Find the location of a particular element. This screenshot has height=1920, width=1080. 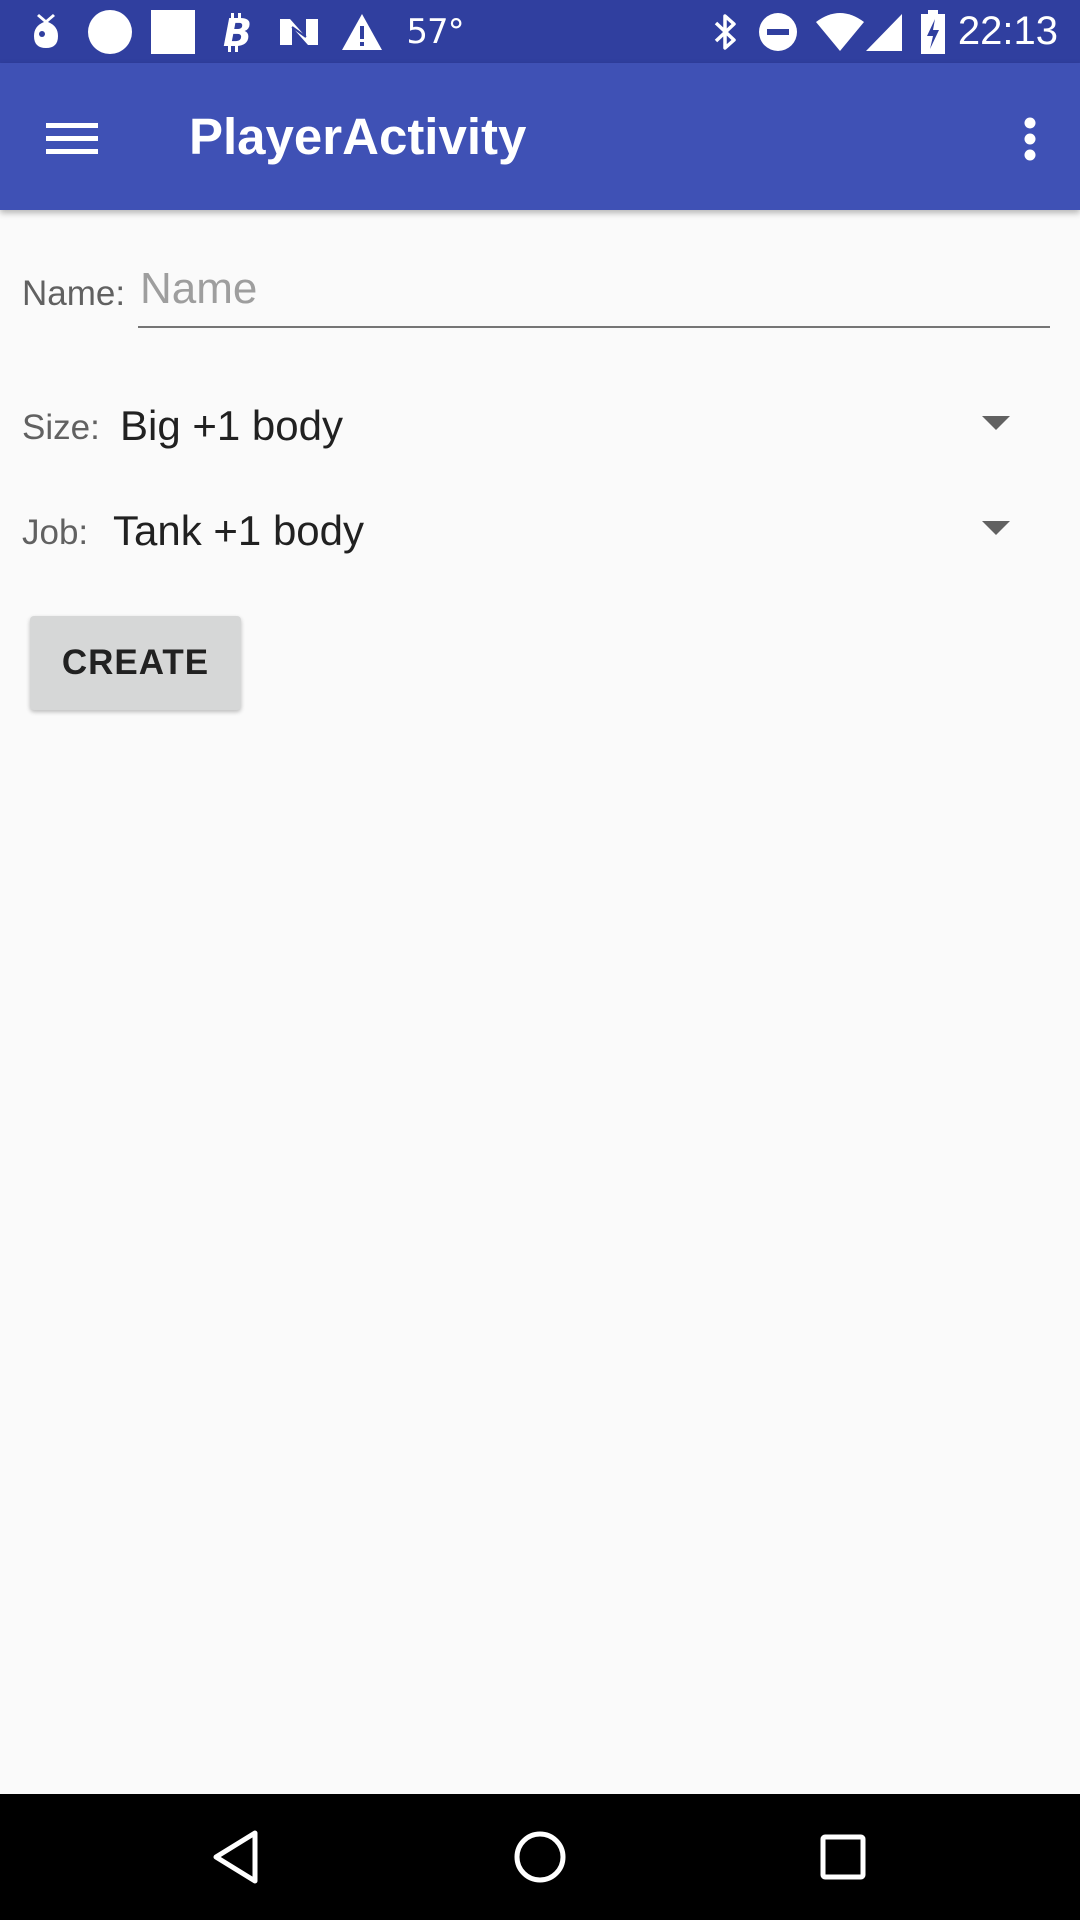

size-label: Size: is located at coordinates (61, 427).